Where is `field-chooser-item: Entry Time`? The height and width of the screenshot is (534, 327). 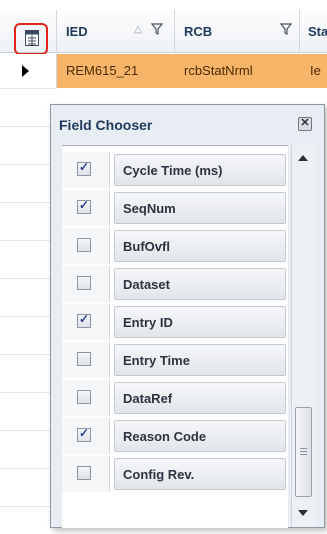 field-chooser-item: Entry Time is located at coordinates (175, 360).